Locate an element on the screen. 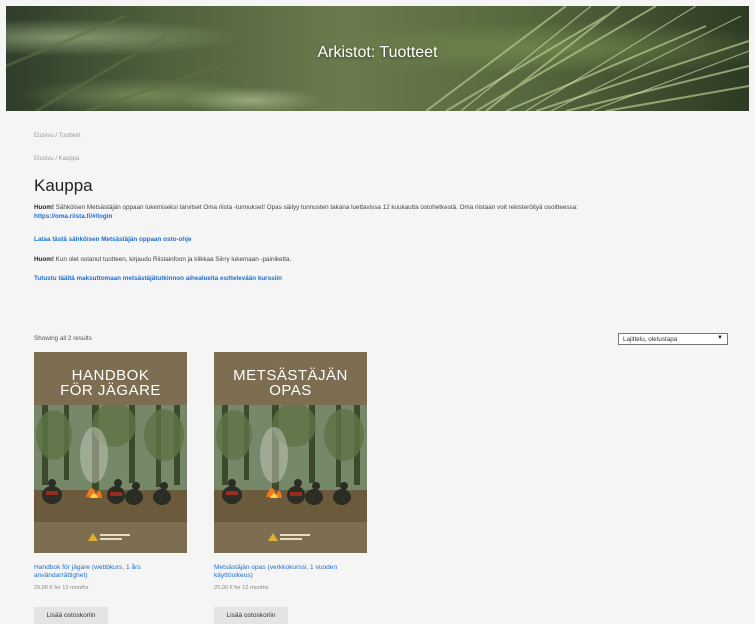 This screenshot has width=755, height=624. results-count: Showing all 2 results is located at coordinates (63, 338).